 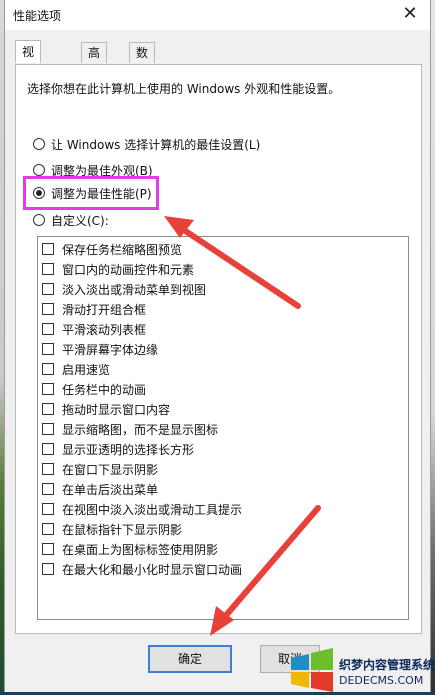 I want to click on watermark-url: DEDECMS.COM, so click(x=381, y=680).